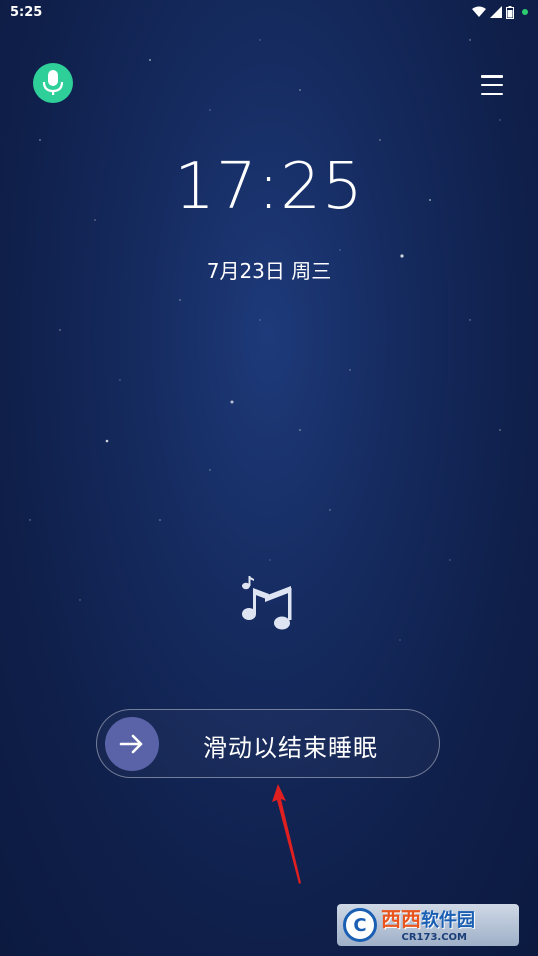  I want to click on slider-knob, so click(132, 744).